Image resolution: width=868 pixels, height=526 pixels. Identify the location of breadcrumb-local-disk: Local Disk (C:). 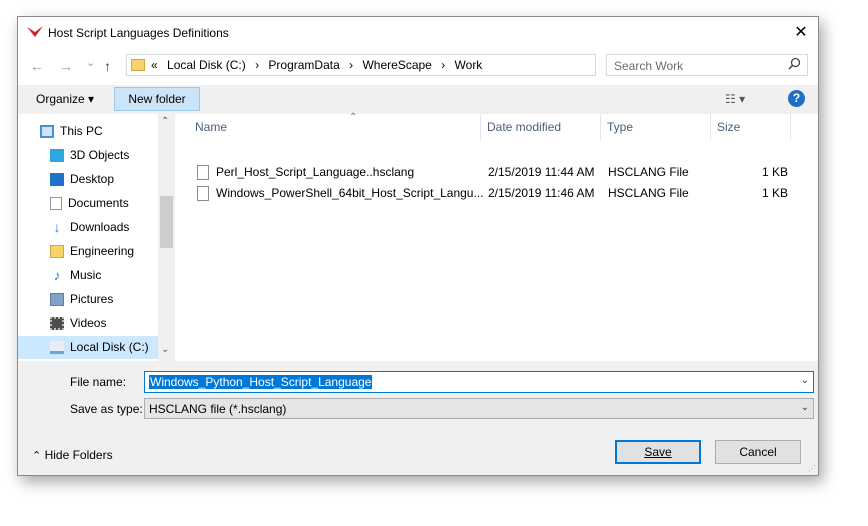
(206, 65).